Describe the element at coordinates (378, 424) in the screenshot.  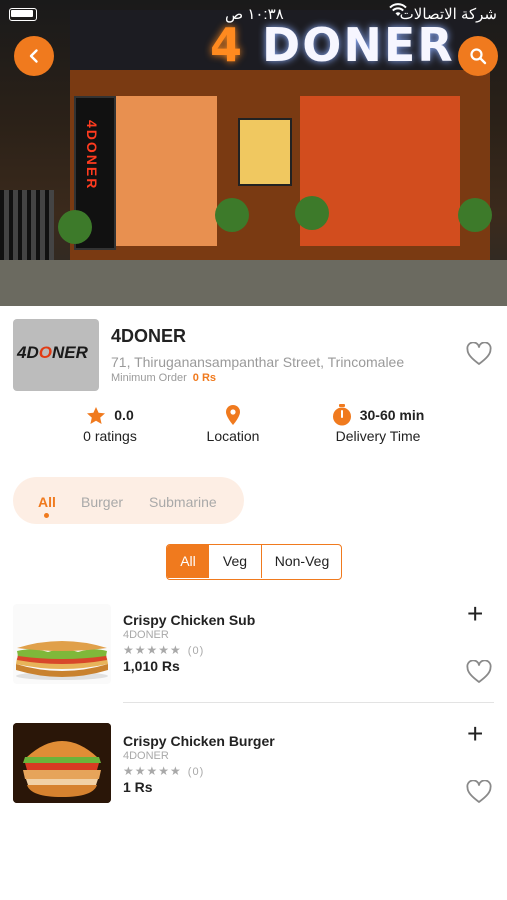
I see `delivery-time-stat: 30-60 min Delivery Time` at that location.